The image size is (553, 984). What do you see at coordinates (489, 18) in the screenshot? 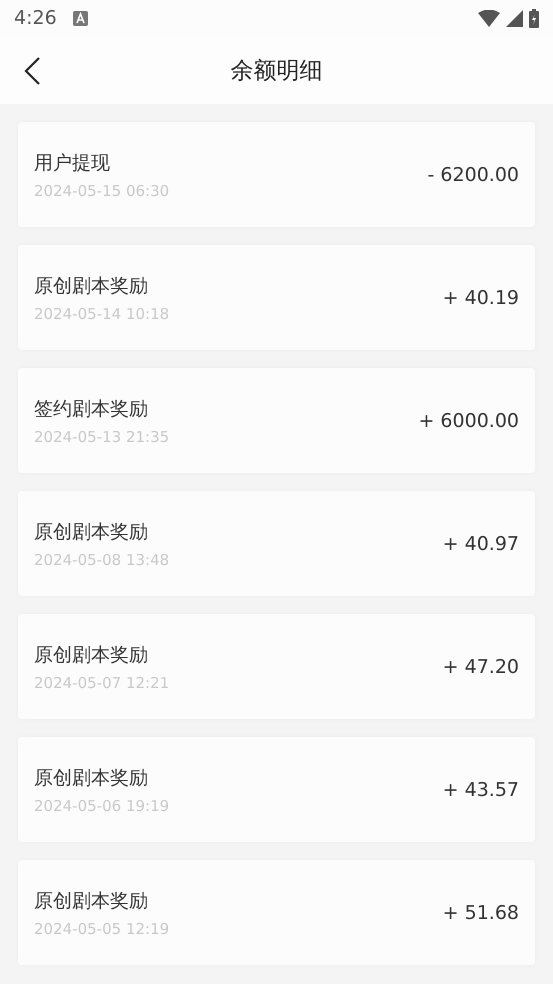
I see `wifi-icon` at bounding box center [489, 18].